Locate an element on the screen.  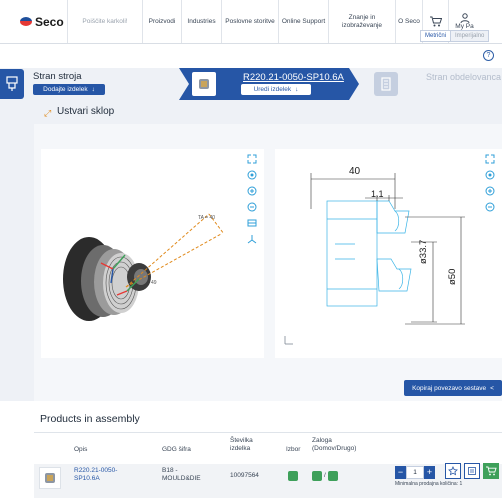
assembly-header: ⤢ Ustvari sklop is located at coordinates (268, 112).